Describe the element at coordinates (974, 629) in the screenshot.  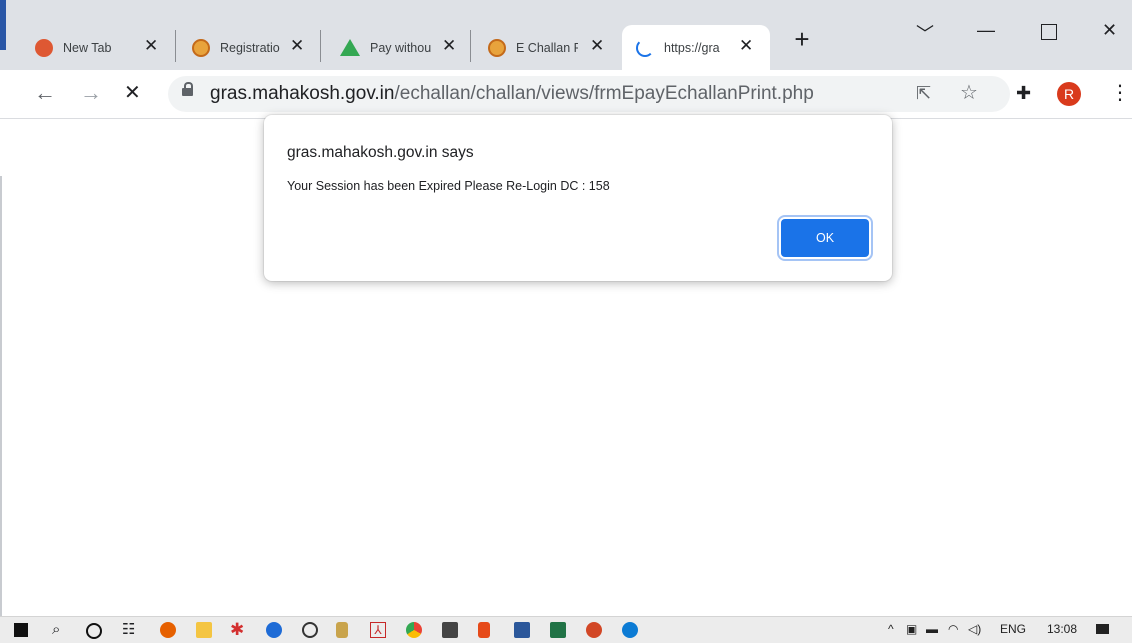
I see `volume-icon: ◁)` at that location.